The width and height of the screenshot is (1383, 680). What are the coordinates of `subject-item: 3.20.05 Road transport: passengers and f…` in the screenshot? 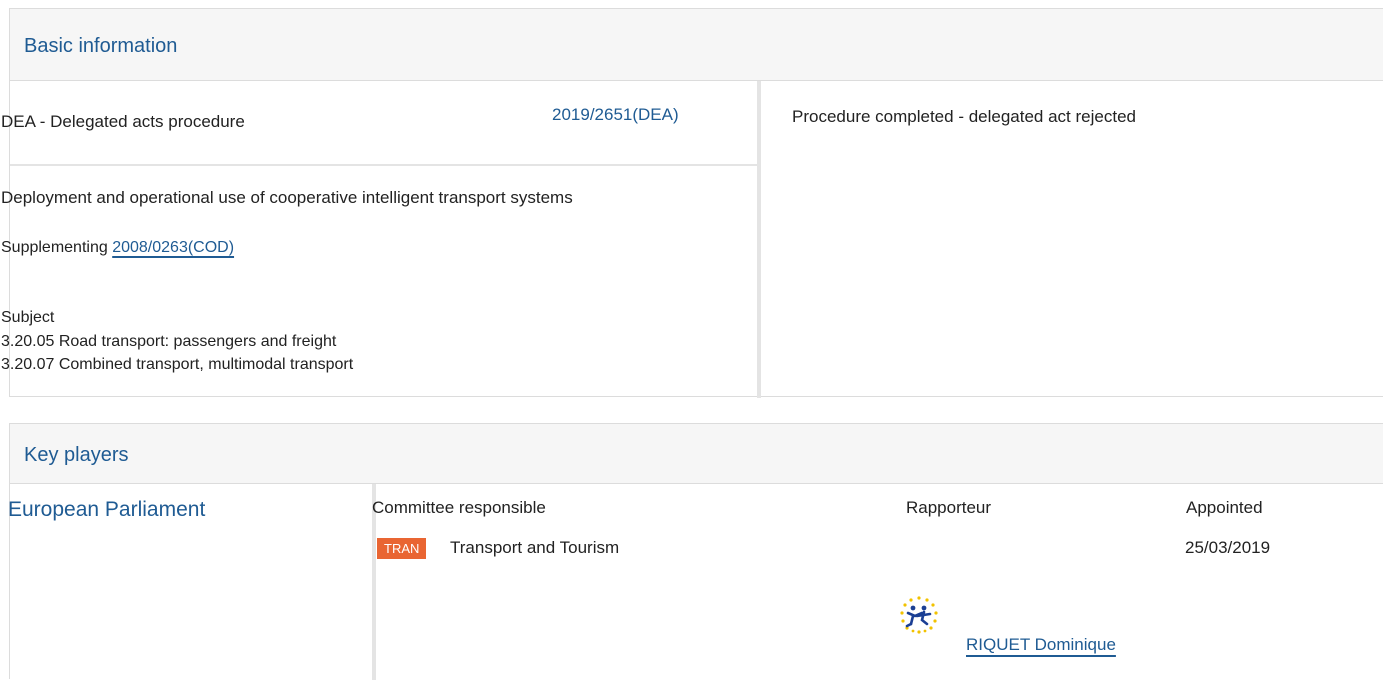 It's located at (169, 341).